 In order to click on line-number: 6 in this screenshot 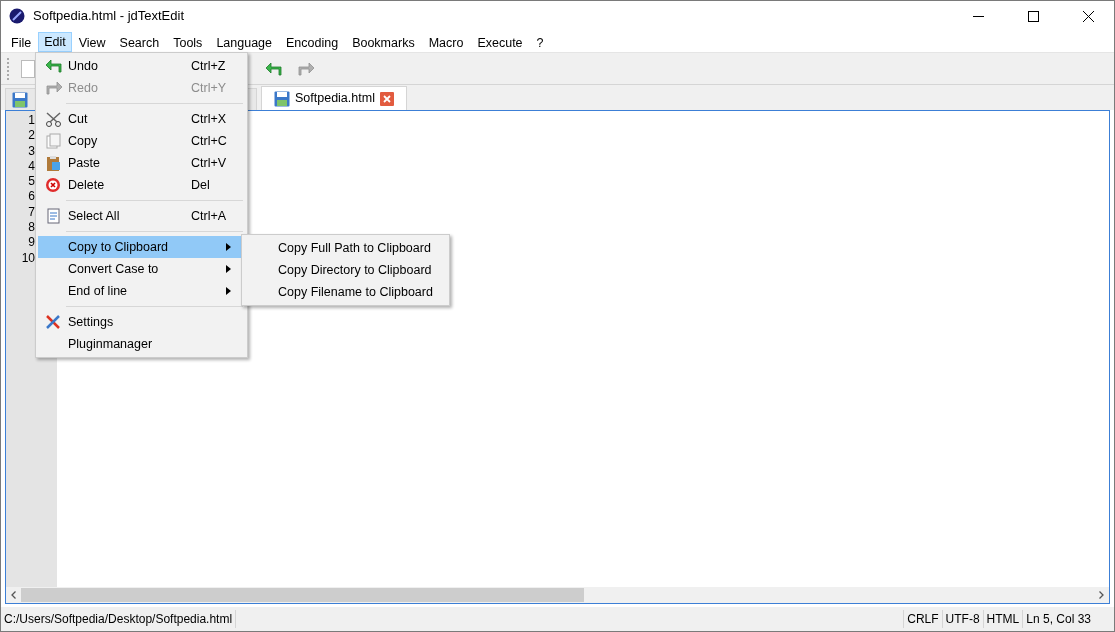, I will do `click(31, 197)`.